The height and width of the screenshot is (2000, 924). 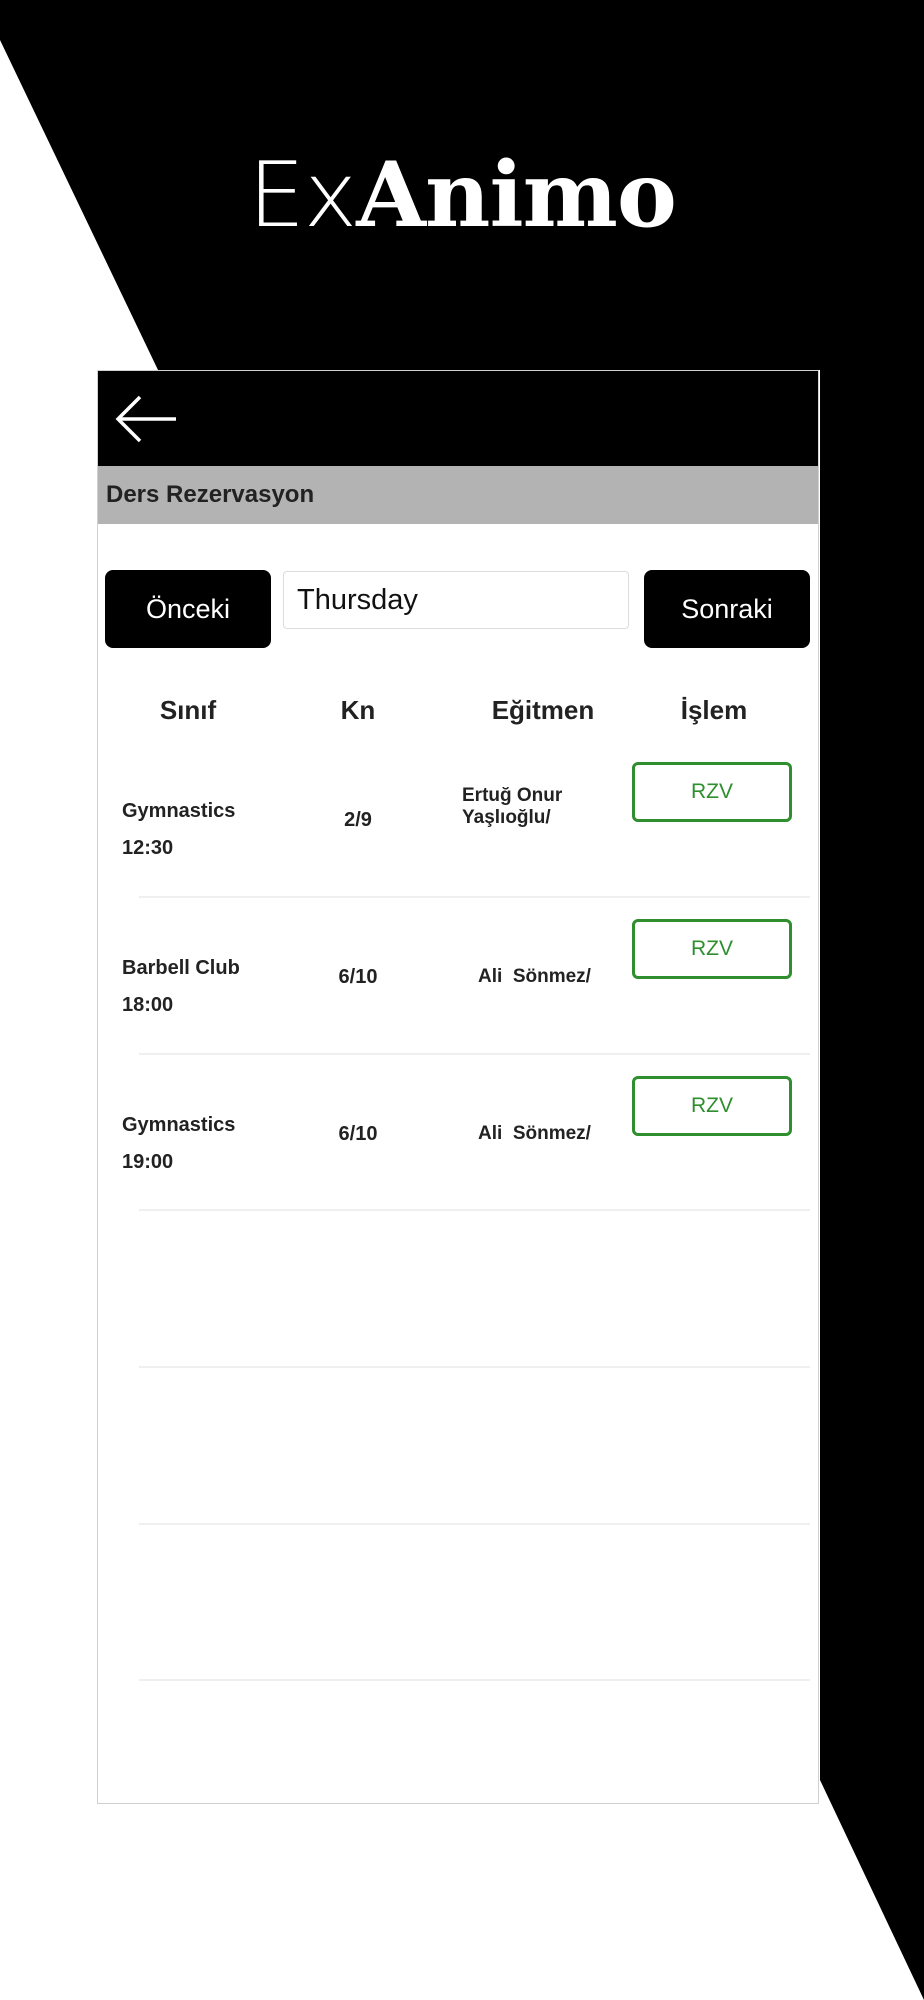 What do you see at coordinates (458, 418) in the screenshot?
I see `nav-bar` at bounding box center [458, 418].